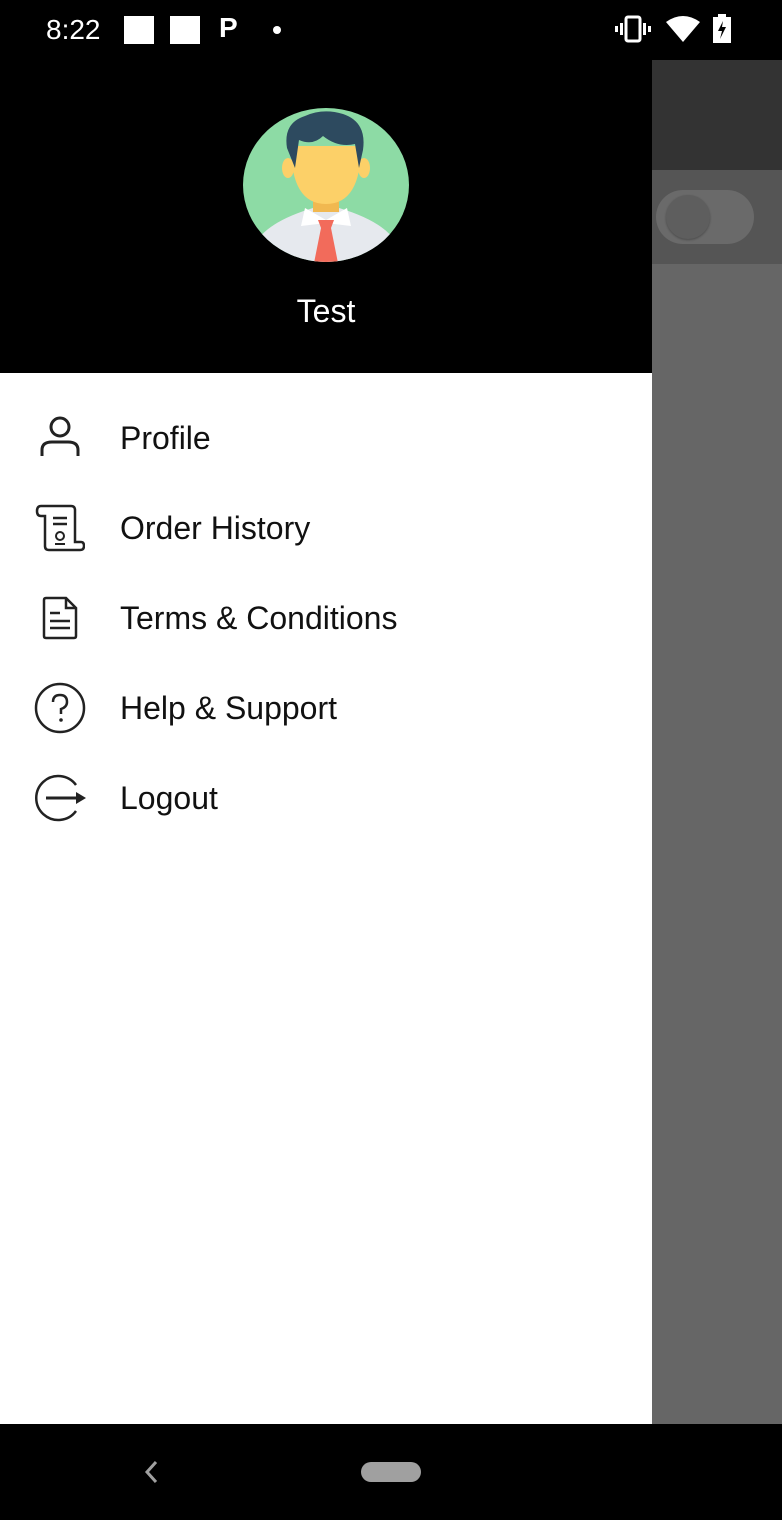 Image resolution: width=782 pixels, height=1520 pixels. What do you see at coordinates (152, 1474) in the screenshot?
I see `back-button` at bounding box center [152, 1474].